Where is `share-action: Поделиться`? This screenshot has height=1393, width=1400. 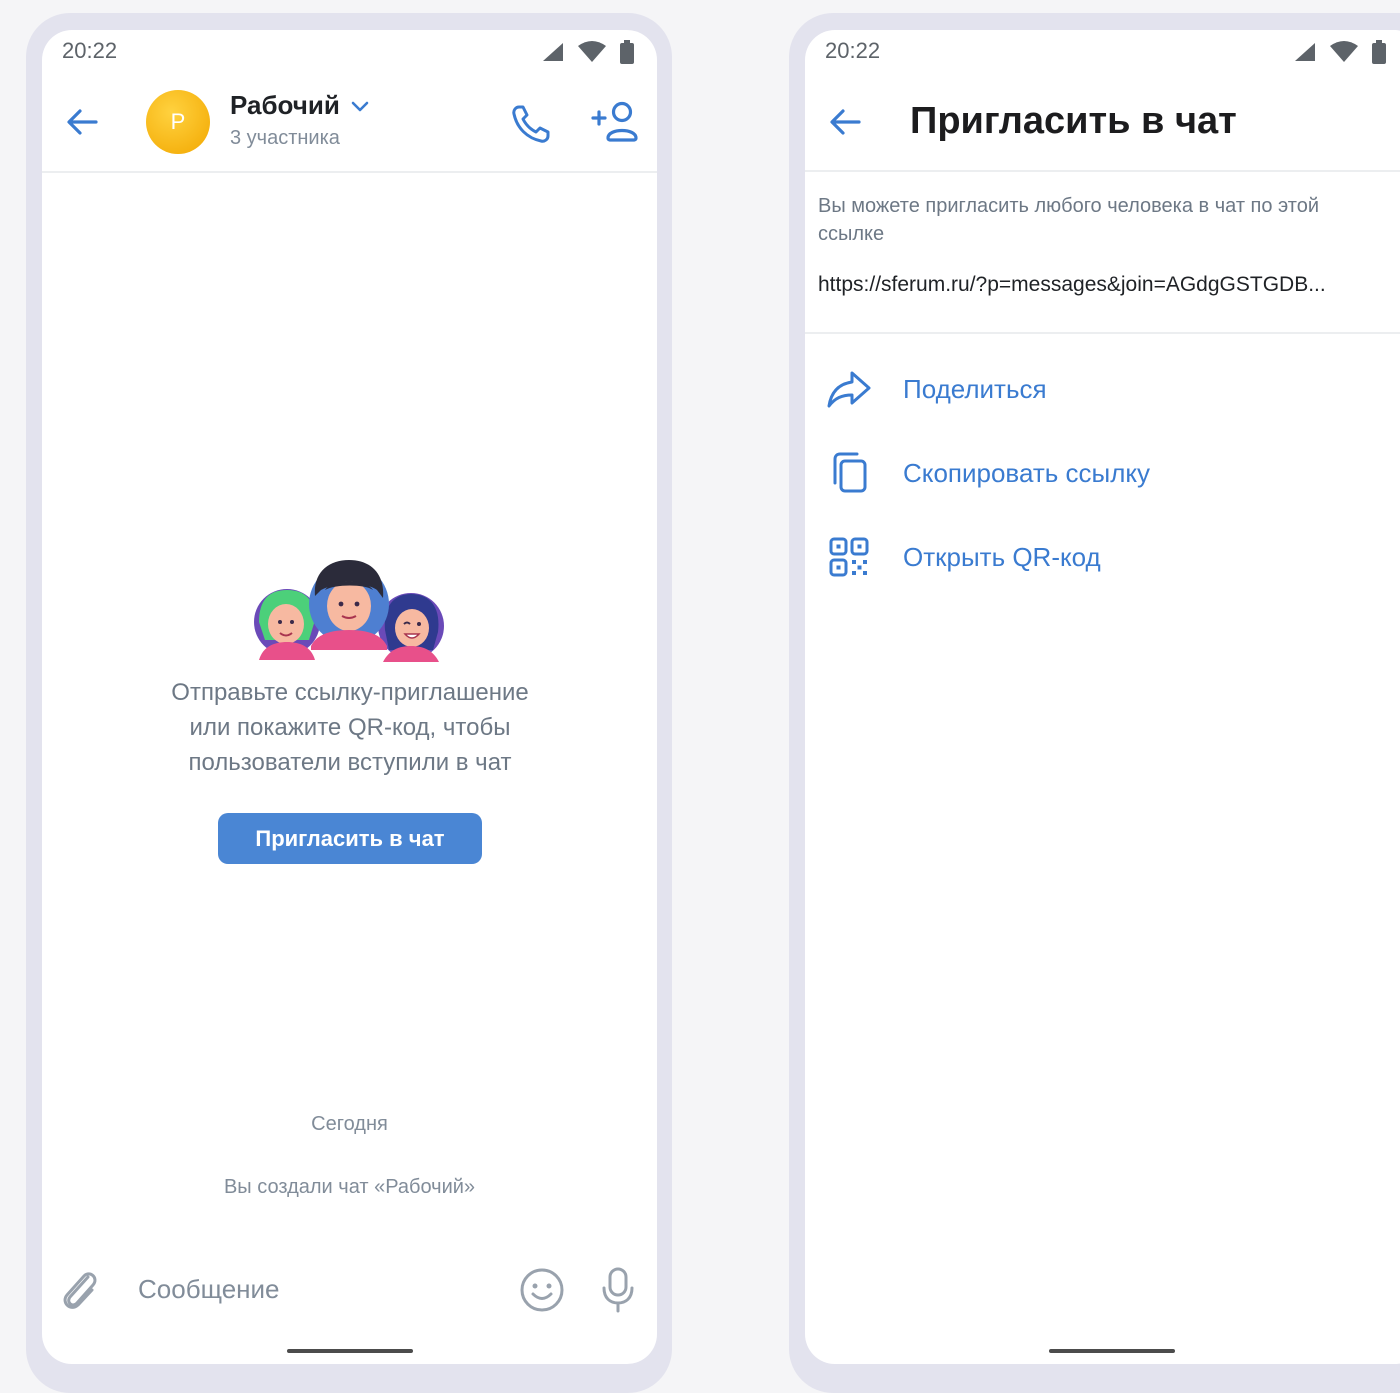 share-action: Поделиться is located at coordinates (936, 389).